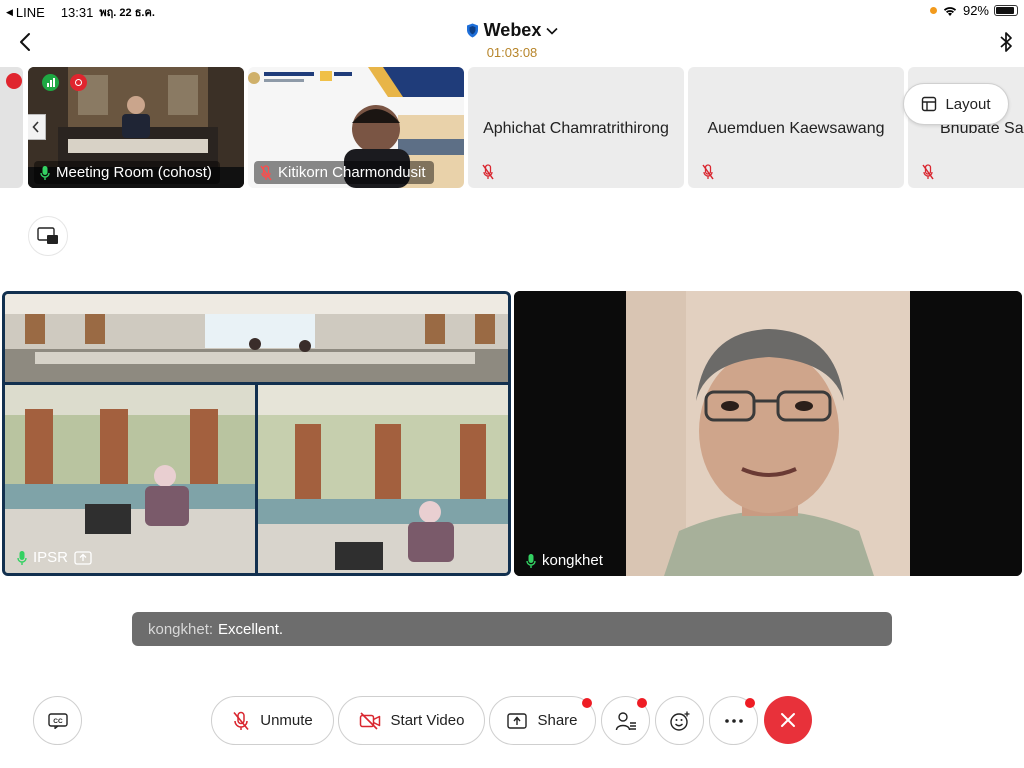 The height and width of the screenshot is (768, 1024). Describe the element at coordinates (587, 703) in the screenshot. I see `share-notification-badge` at that location.